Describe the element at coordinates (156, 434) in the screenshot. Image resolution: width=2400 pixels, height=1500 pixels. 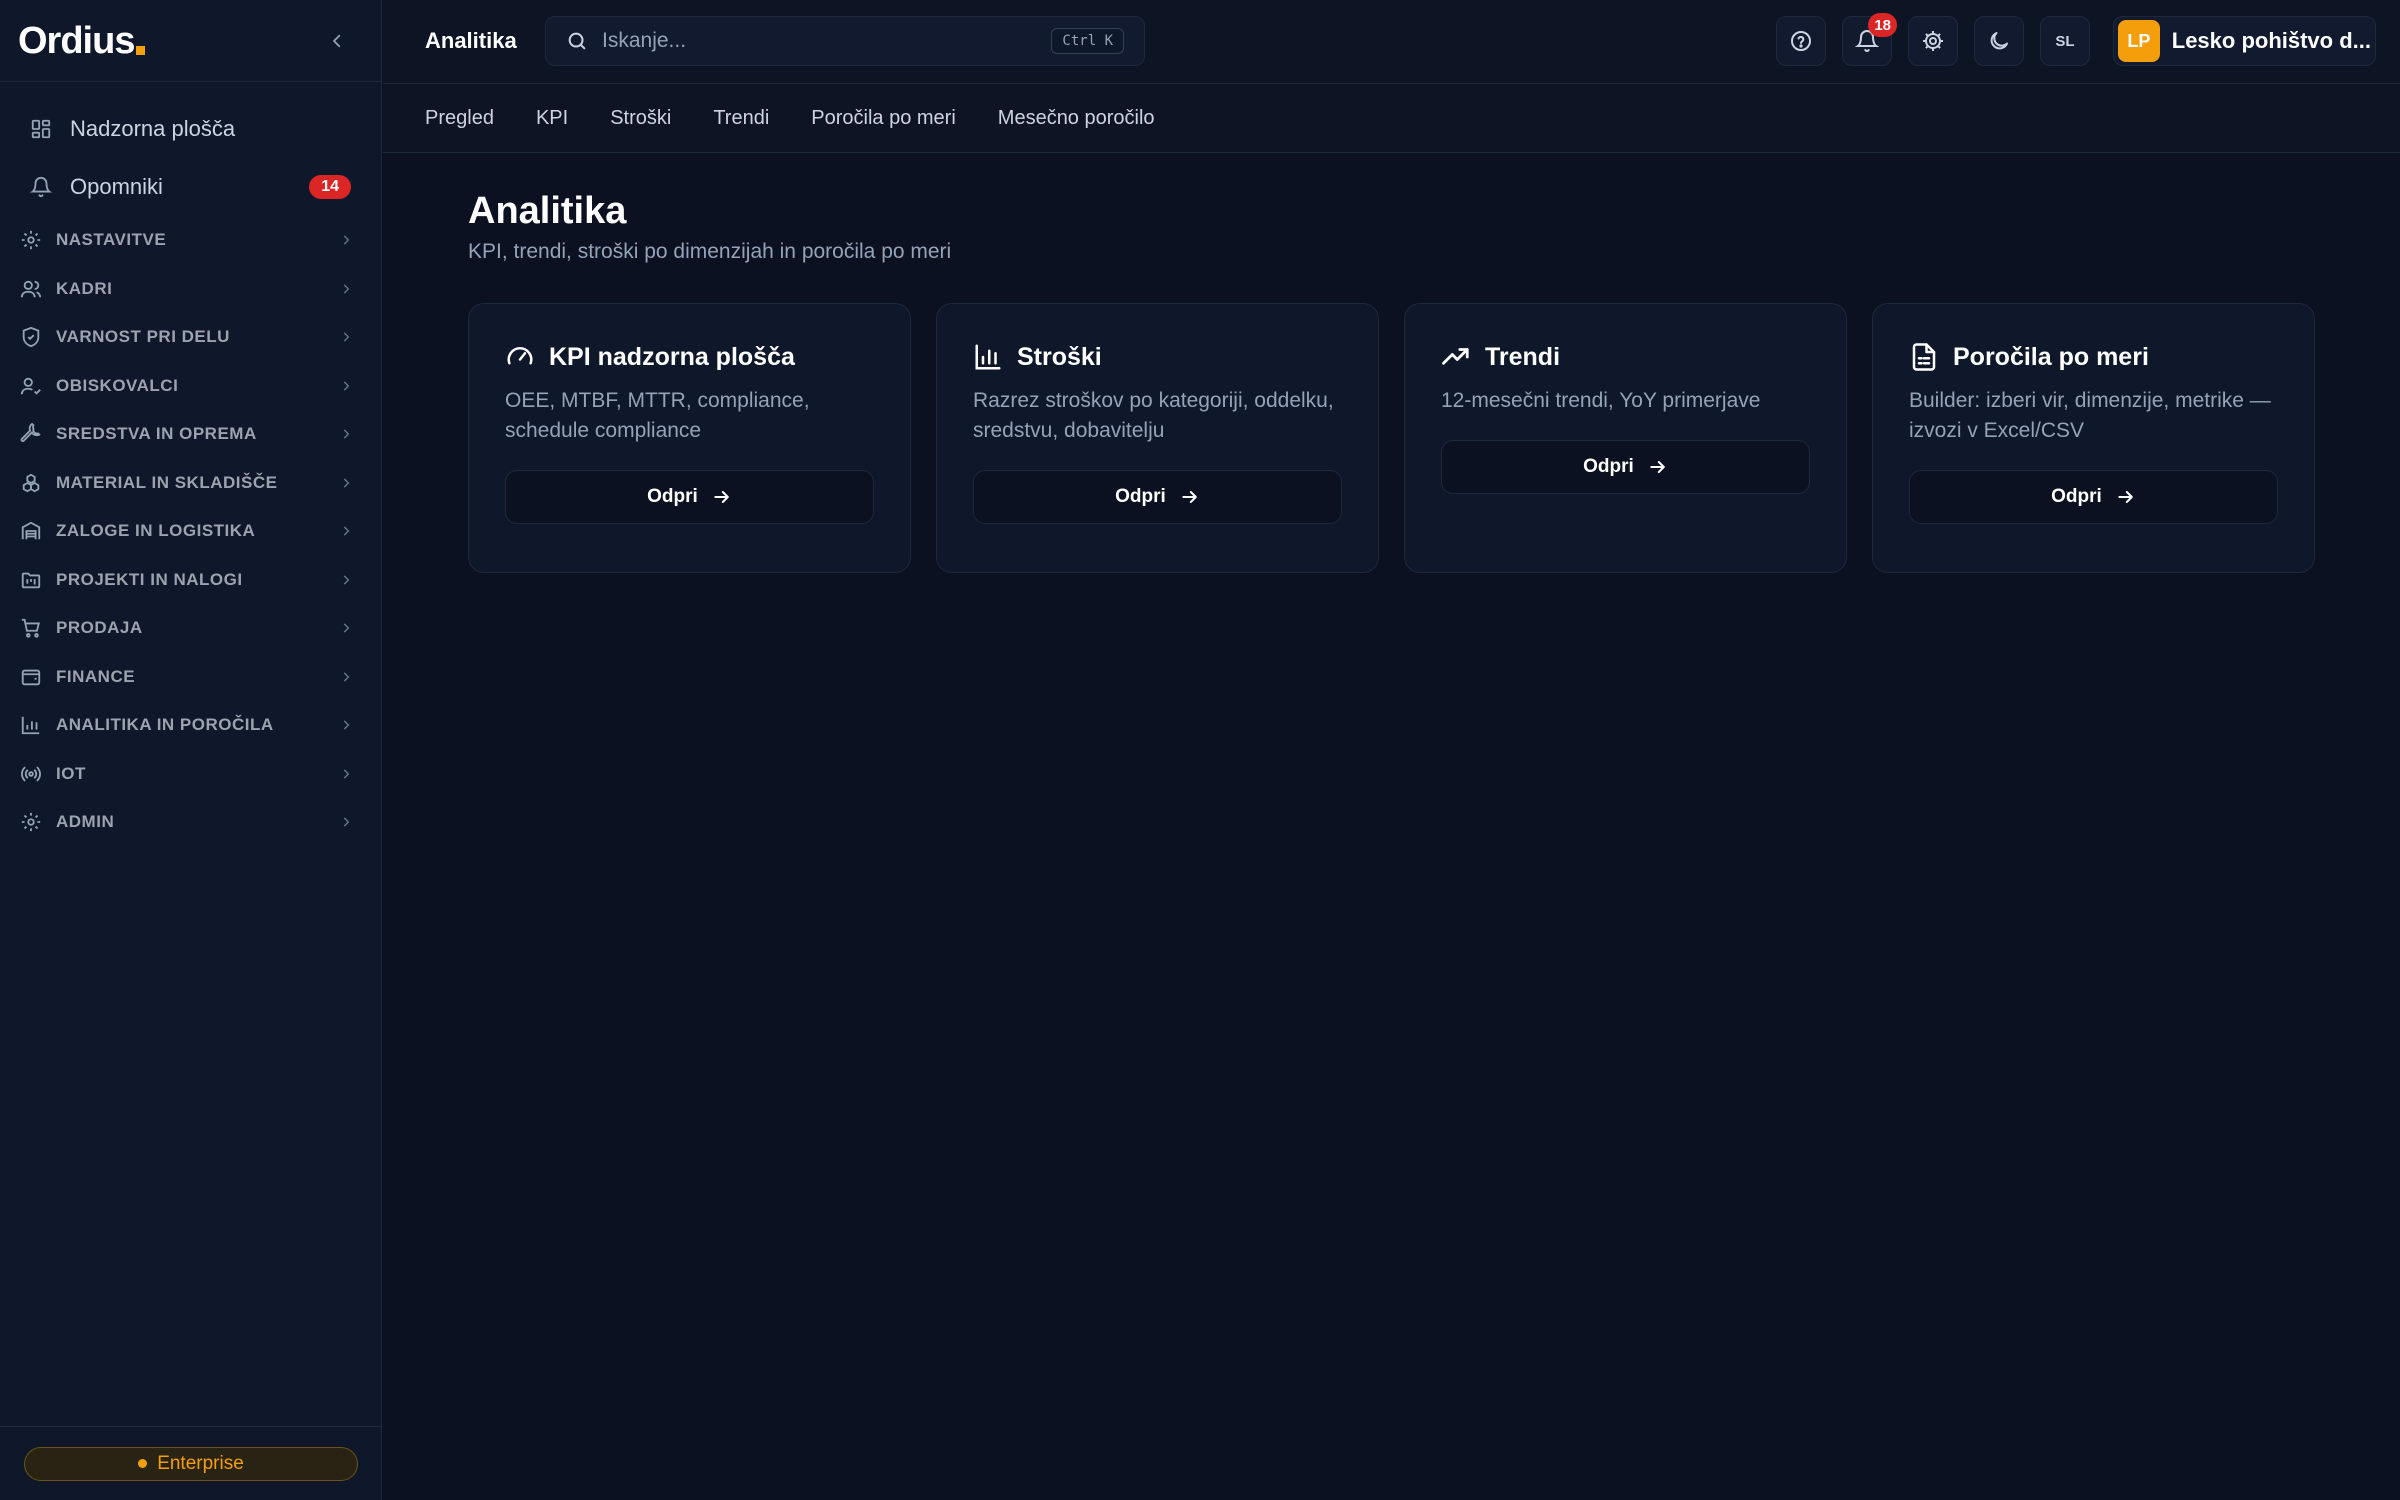
I see `sidebar-section-label: SREDSTVA IN OPREMA` at that location.